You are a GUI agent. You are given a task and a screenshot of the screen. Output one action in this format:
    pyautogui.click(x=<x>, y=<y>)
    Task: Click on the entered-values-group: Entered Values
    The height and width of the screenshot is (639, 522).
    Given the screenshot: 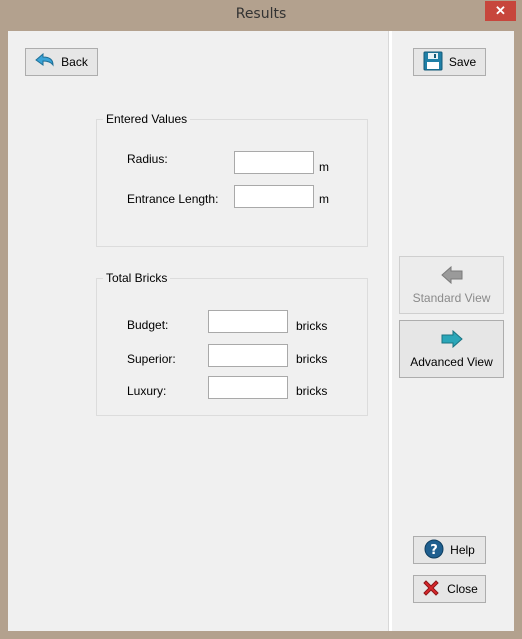 What is the action you would take?
    pyautogui.click(x=232, y=179)
    